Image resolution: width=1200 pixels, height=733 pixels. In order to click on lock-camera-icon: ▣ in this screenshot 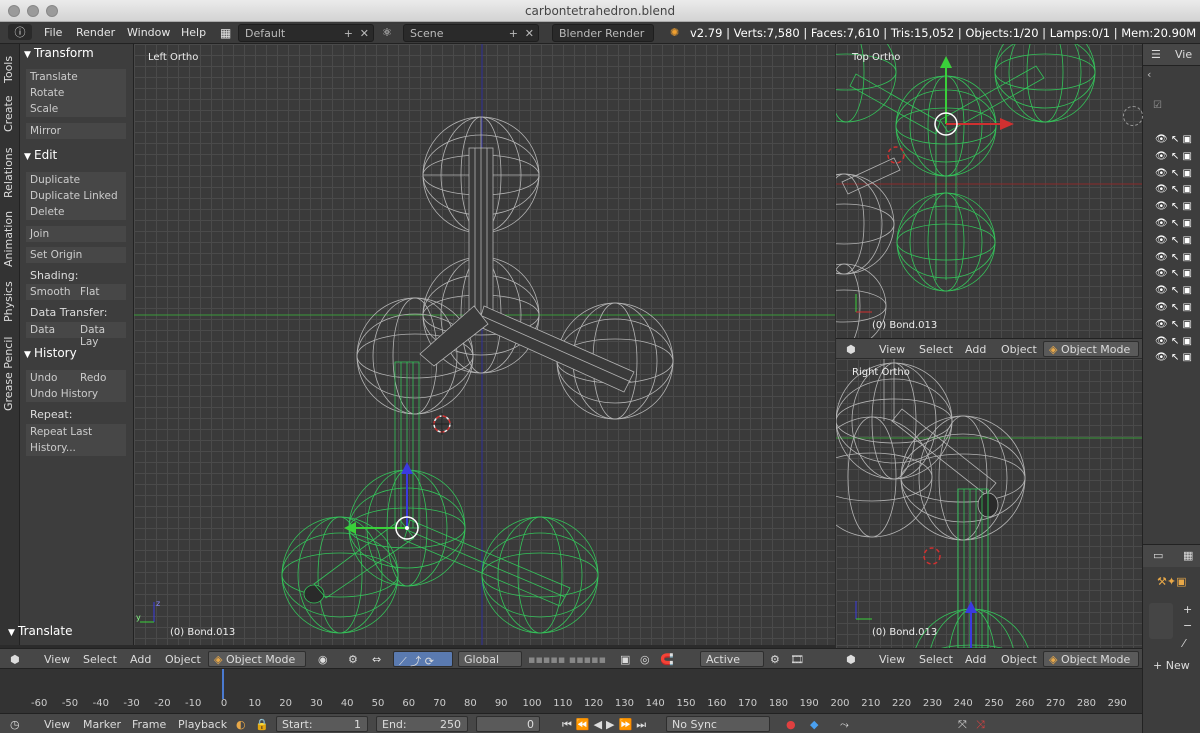, I will do `click(625, 659)`.